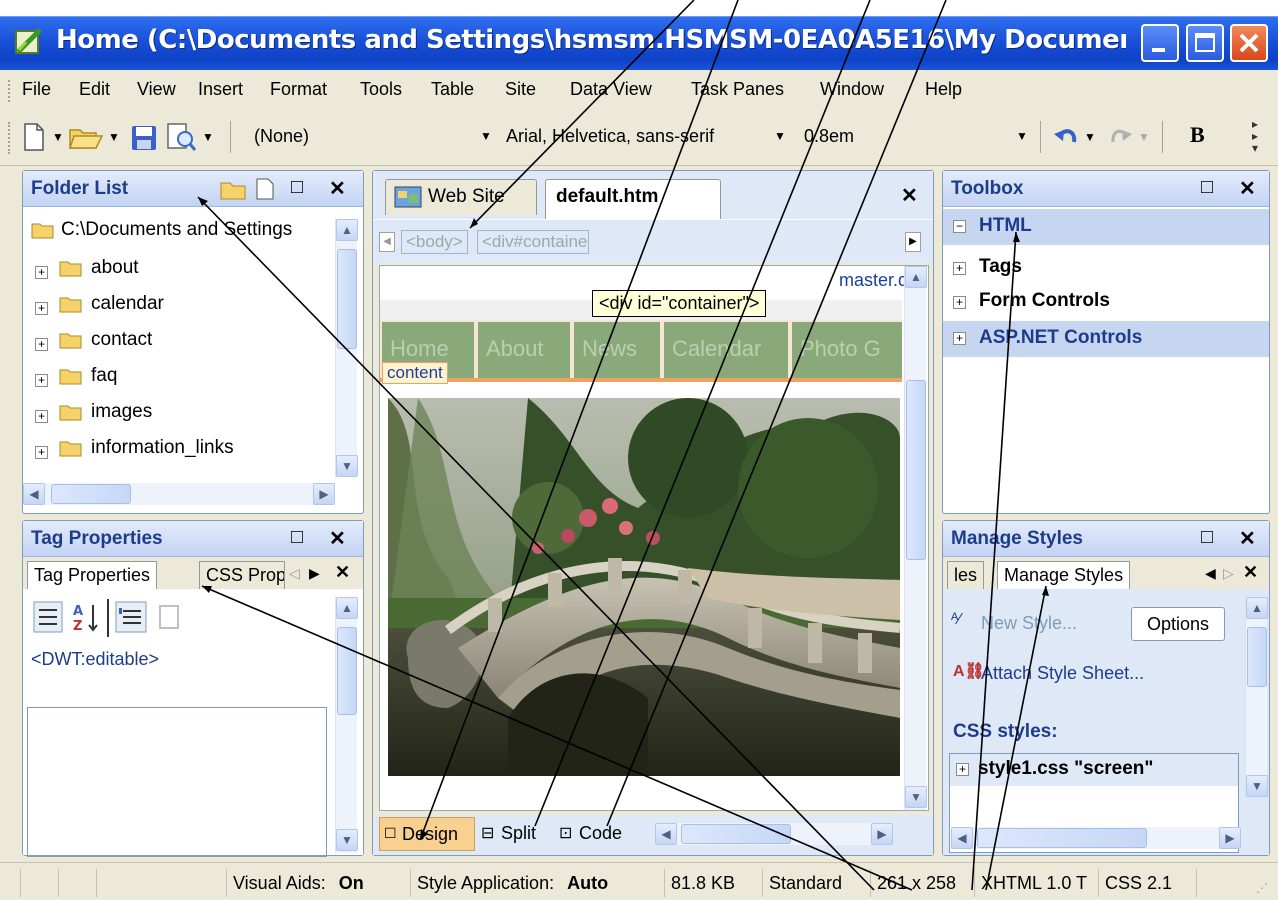 This screenshot has width=1278, height=900. Describe the element at coordinates (737, 89) in the screenshot. I see `menu-task-panes: Task Panes` at that location.